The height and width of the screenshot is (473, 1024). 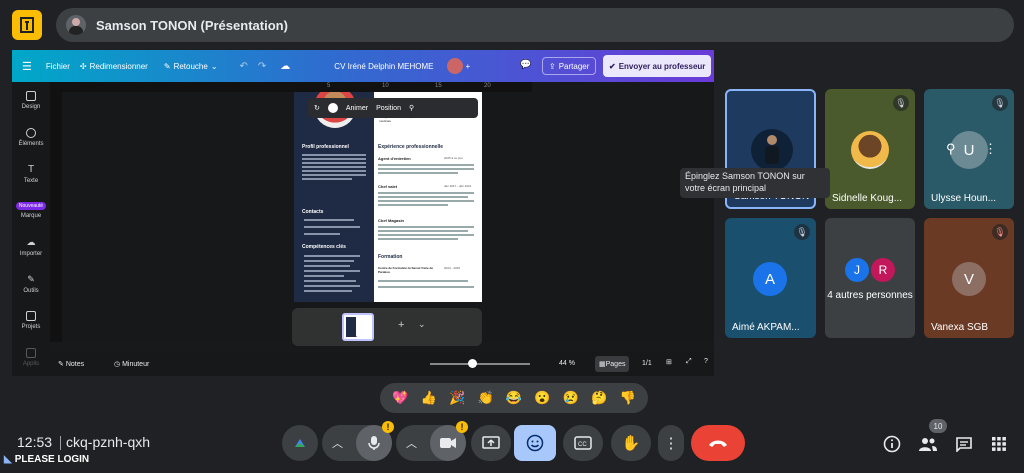 What do you see at coordinates (535, 443) in the screenshot?
I see `reactions-button` at bounding box center [535, 443].